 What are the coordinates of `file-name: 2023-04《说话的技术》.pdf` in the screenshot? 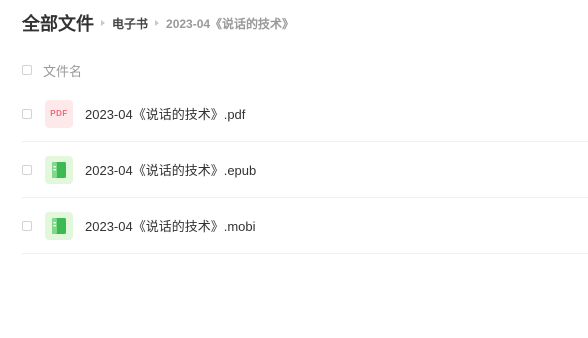 It's located at (165, 113).